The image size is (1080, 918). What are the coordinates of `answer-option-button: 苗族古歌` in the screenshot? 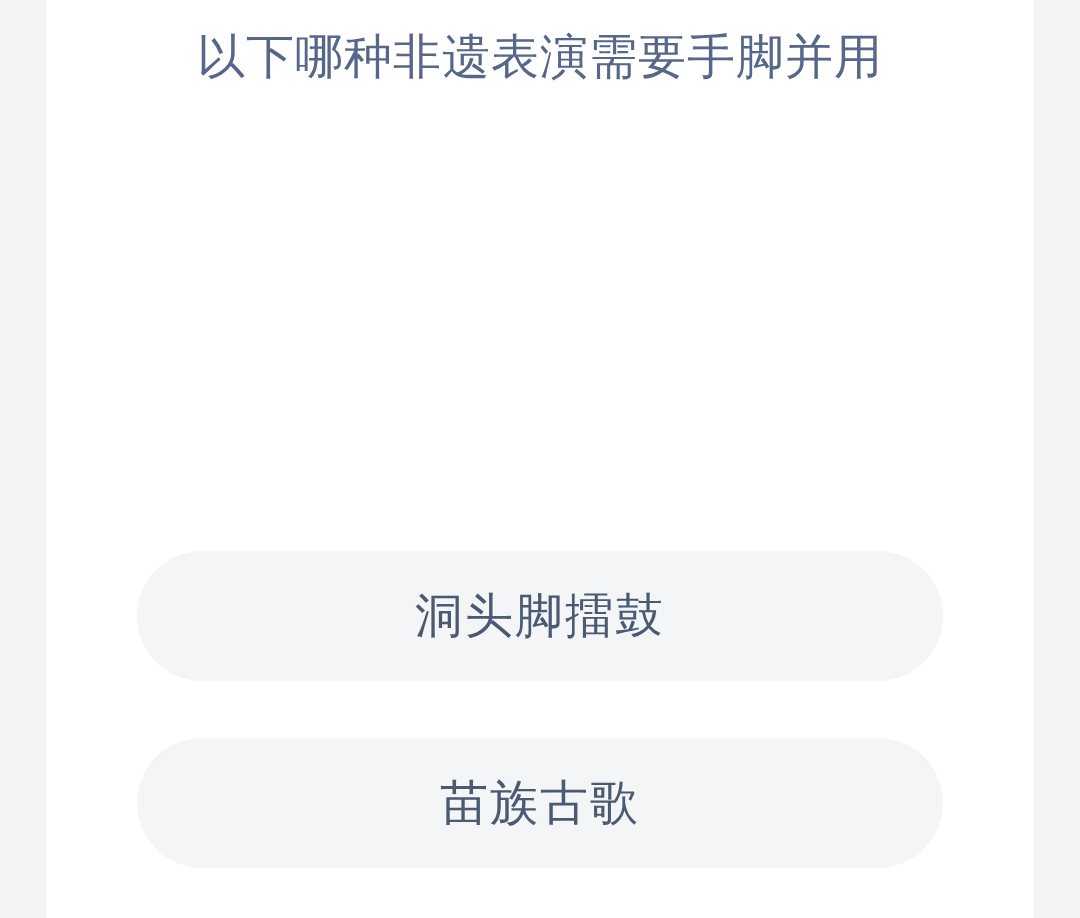 It's located at (540, 803).